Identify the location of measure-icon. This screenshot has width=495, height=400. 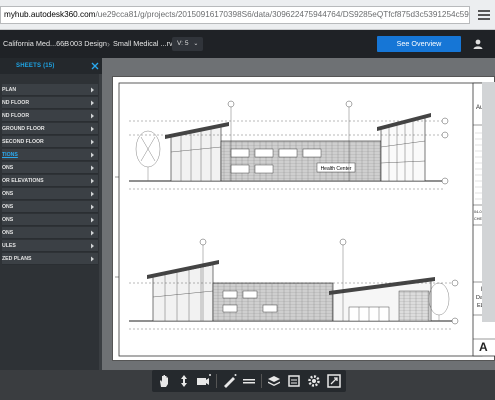
(229, 381).